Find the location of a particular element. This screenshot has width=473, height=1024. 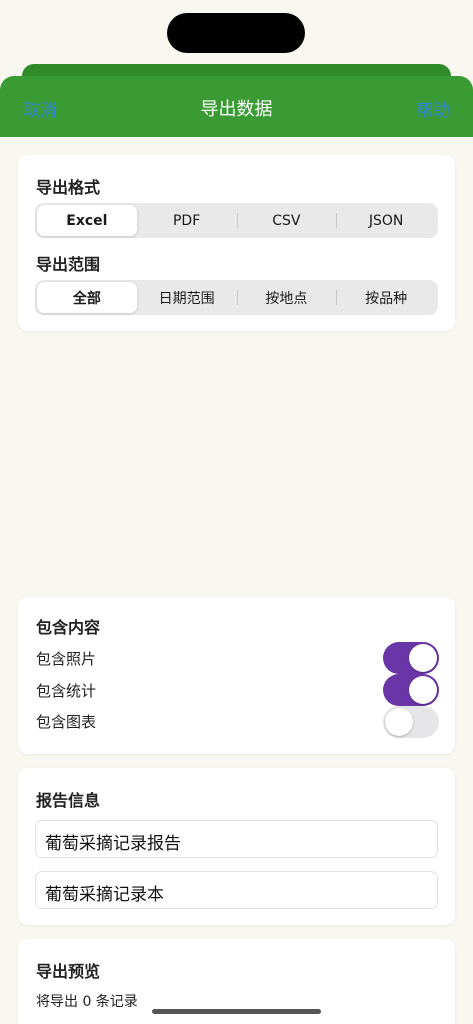

format-section-title: 导出格式 is located at coordinates (68, 187).